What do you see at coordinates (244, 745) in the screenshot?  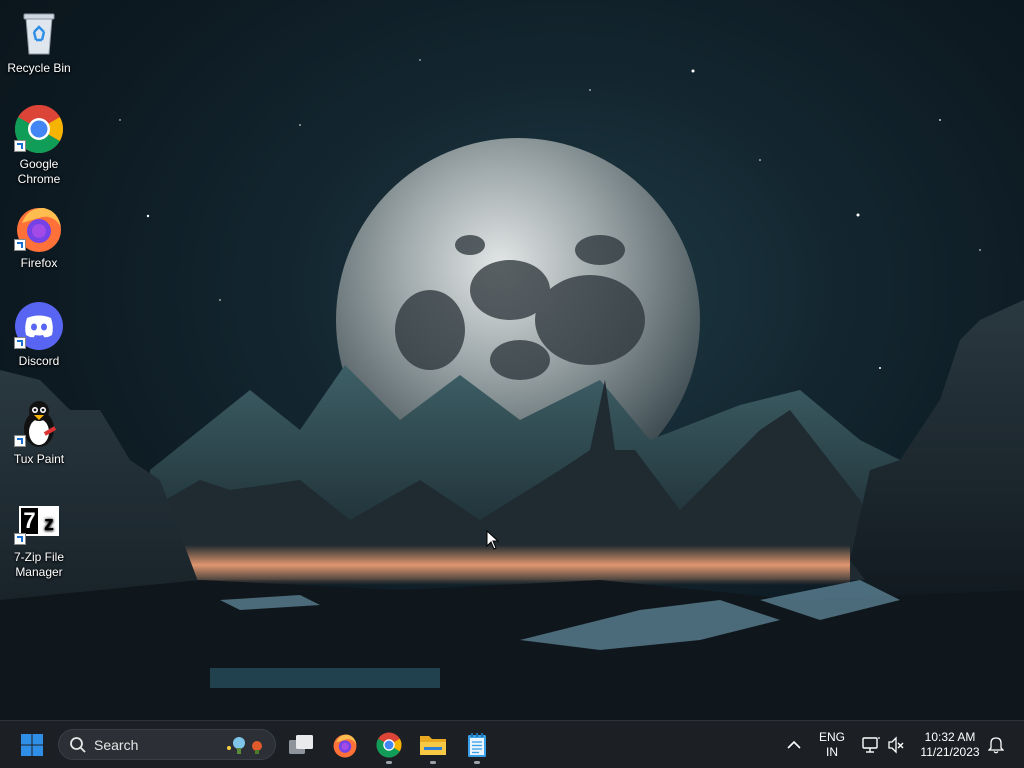 I see `search-highlight-icon` at bounding box center [244, 745].